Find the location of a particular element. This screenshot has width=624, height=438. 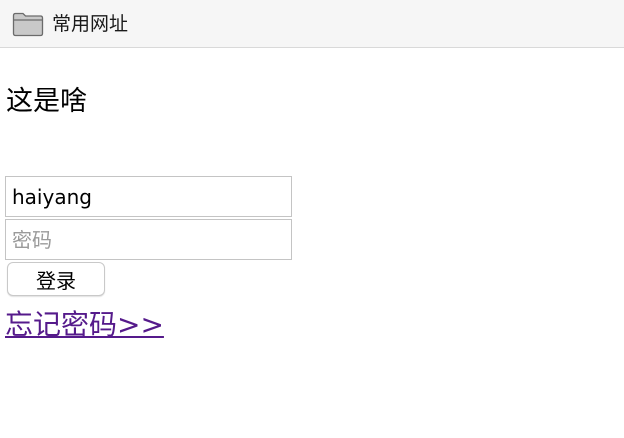

bookmarks-bar: 常用网址 is located at coordinates (312, 24).